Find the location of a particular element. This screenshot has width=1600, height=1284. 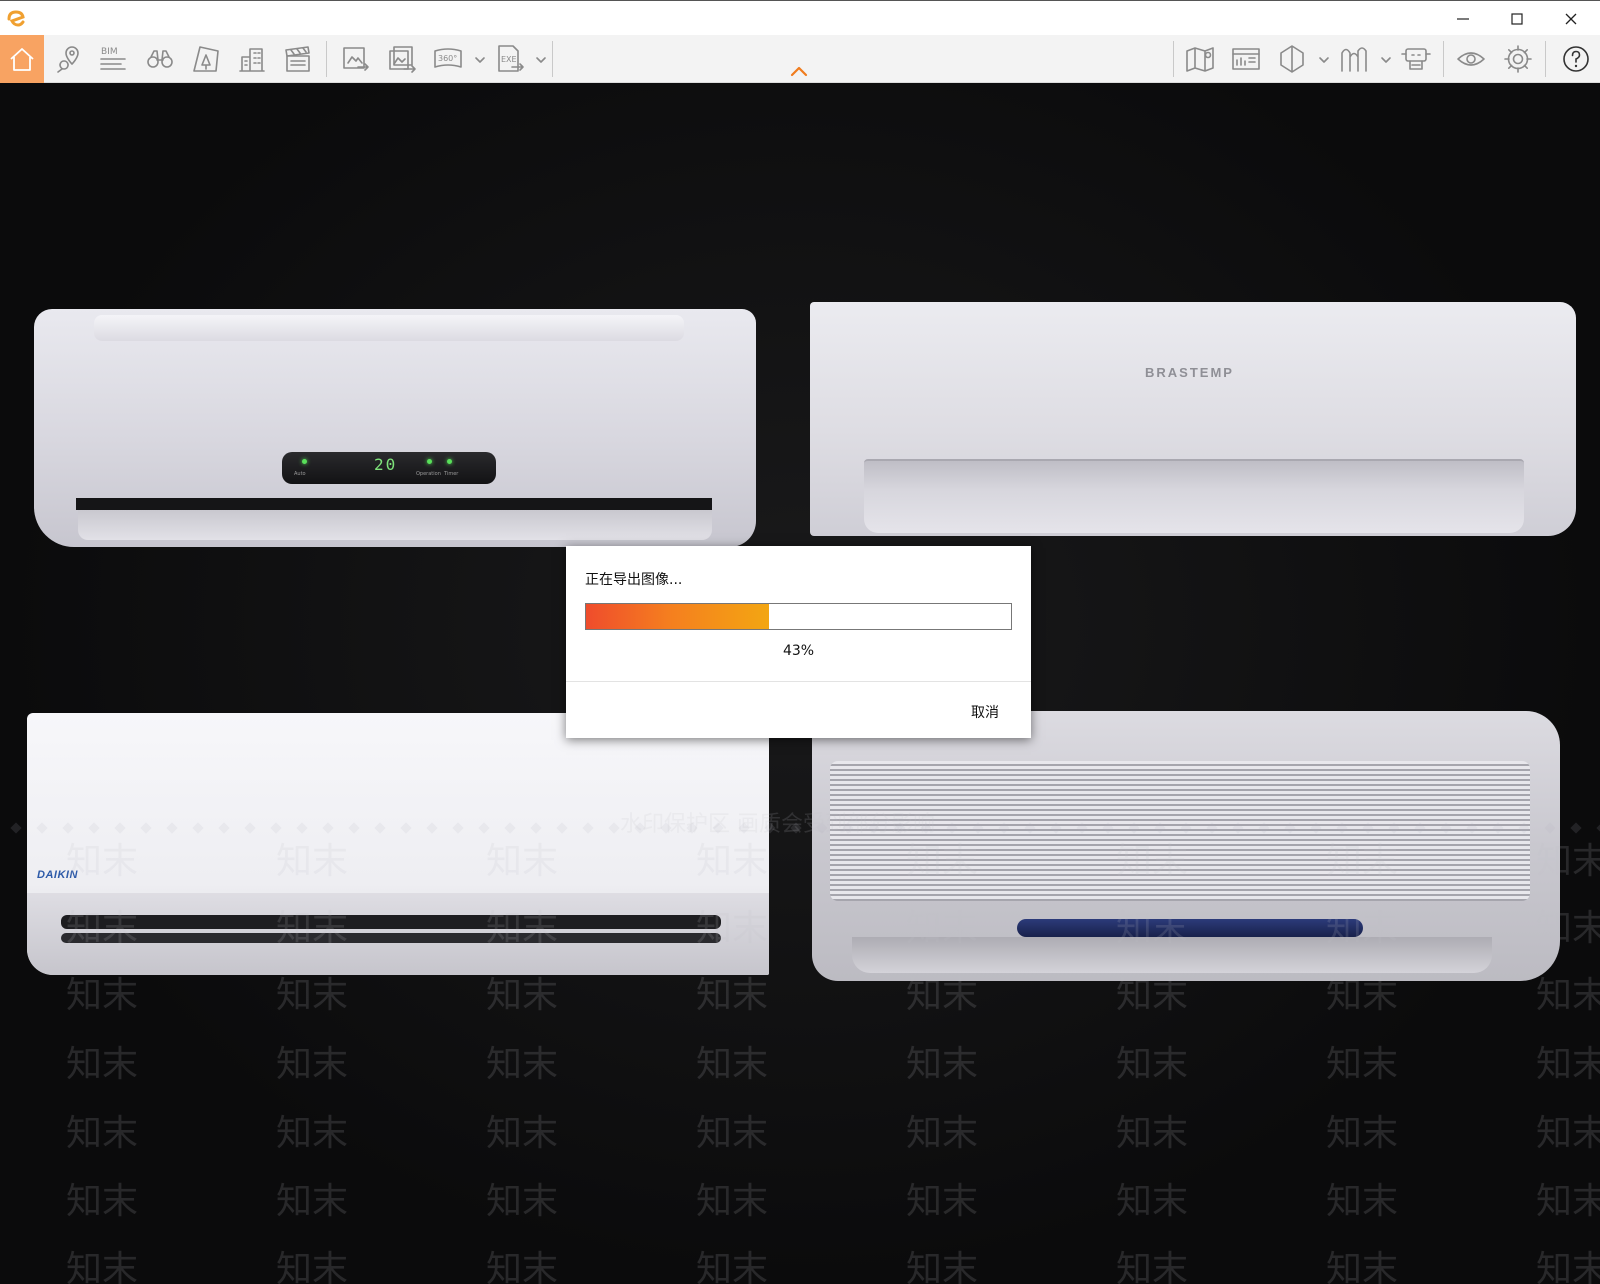

buildings-icon is located at coordinates (252, 60).